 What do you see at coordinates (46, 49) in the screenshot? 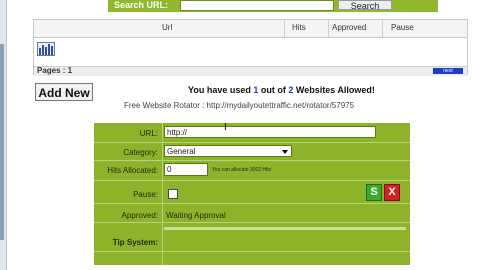
I see `bar-chart-icon` at bounding box center [46, 49].